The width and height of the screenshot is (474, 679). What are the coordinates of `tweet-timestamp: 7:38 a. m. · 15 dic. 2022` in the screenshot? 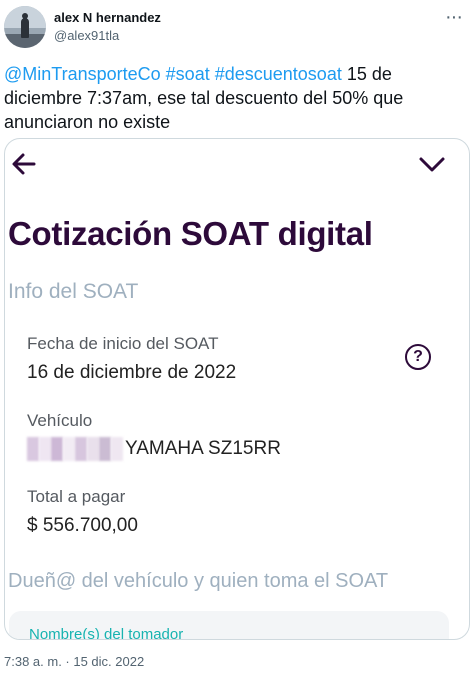 It's located at (74, 661).